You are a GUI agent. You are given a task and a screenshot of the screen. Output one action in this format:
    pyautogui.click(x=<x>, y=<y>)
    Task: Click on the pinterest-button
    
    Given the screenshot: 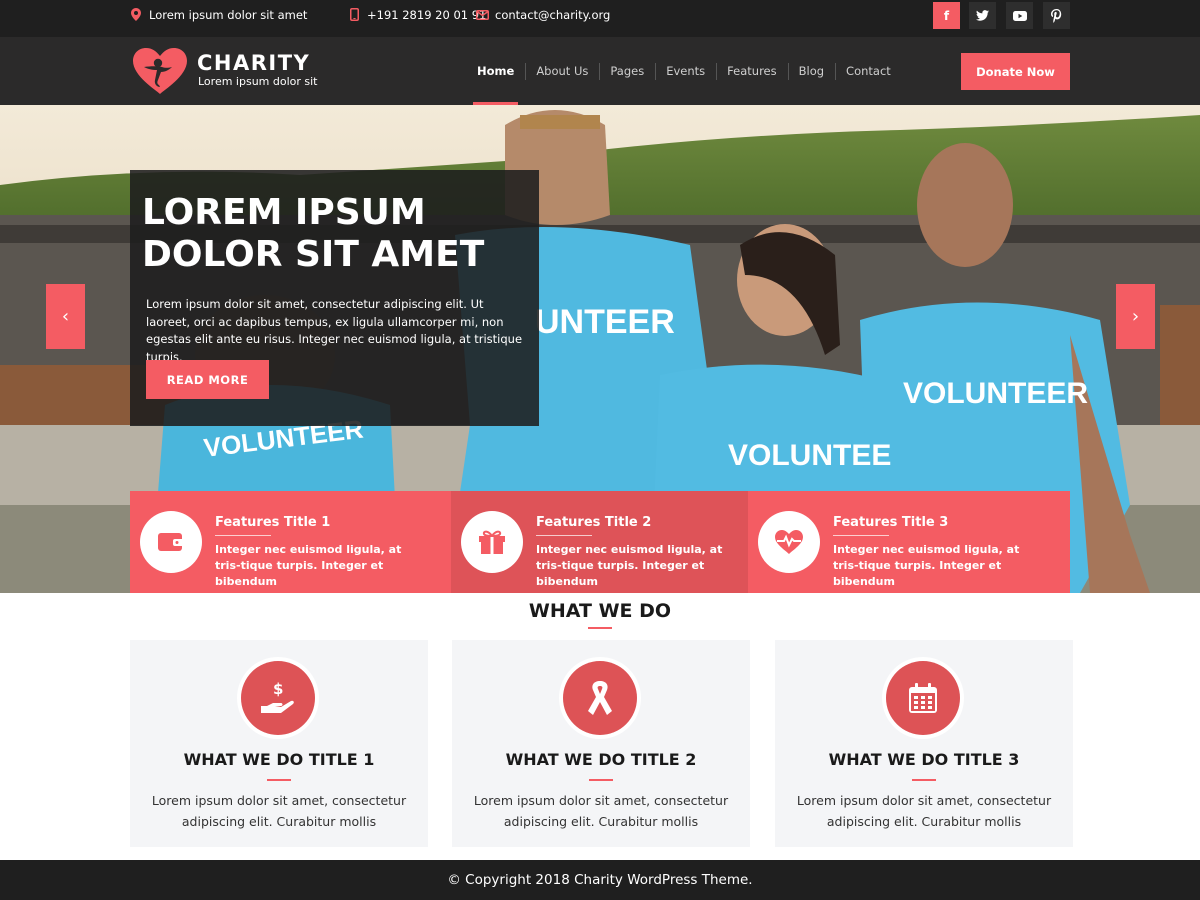 What is the action you would take?
    pyautogui.click(x=1056, y=15)
    